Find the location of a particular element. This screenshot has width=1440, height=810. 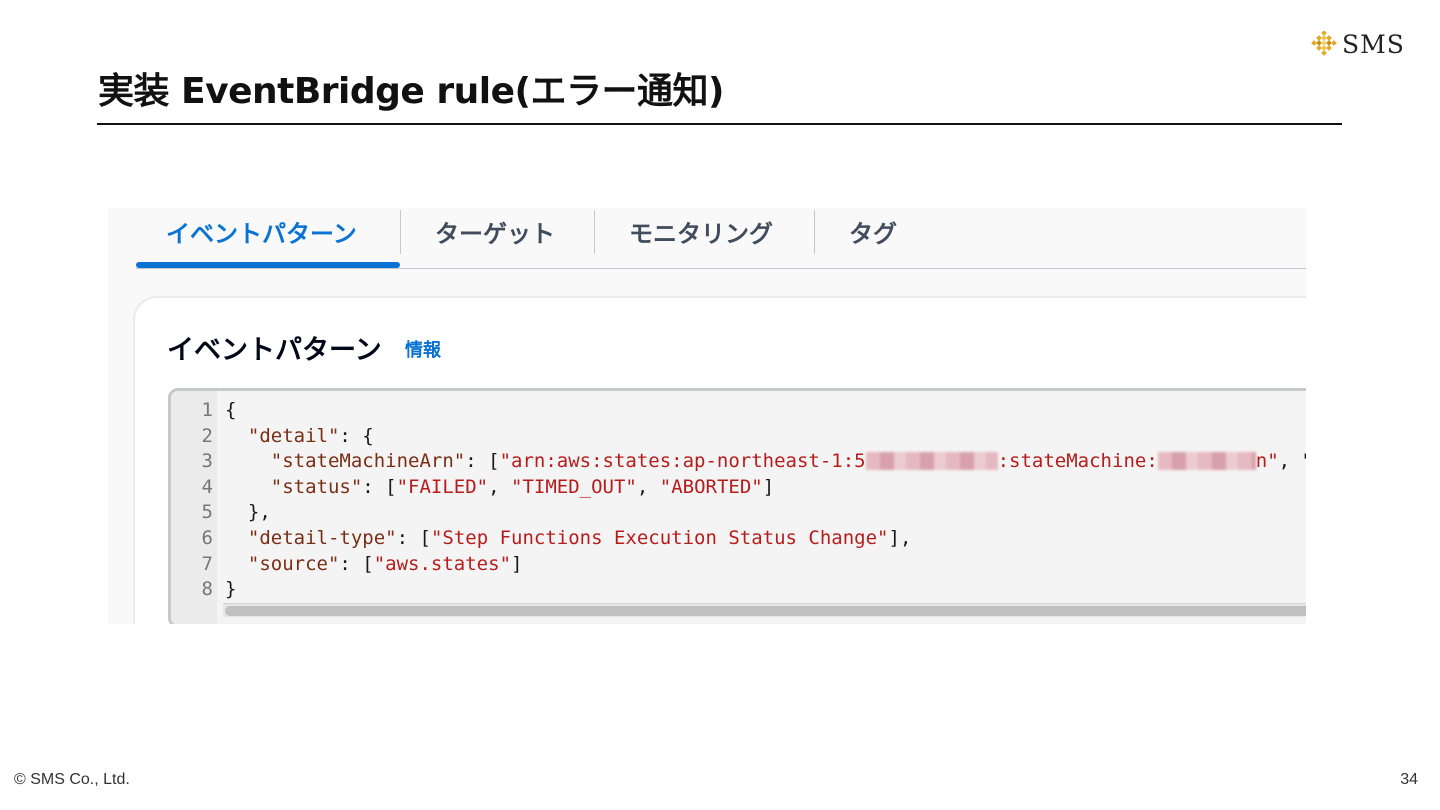

code-line: { is located at coordinates (231, 410).